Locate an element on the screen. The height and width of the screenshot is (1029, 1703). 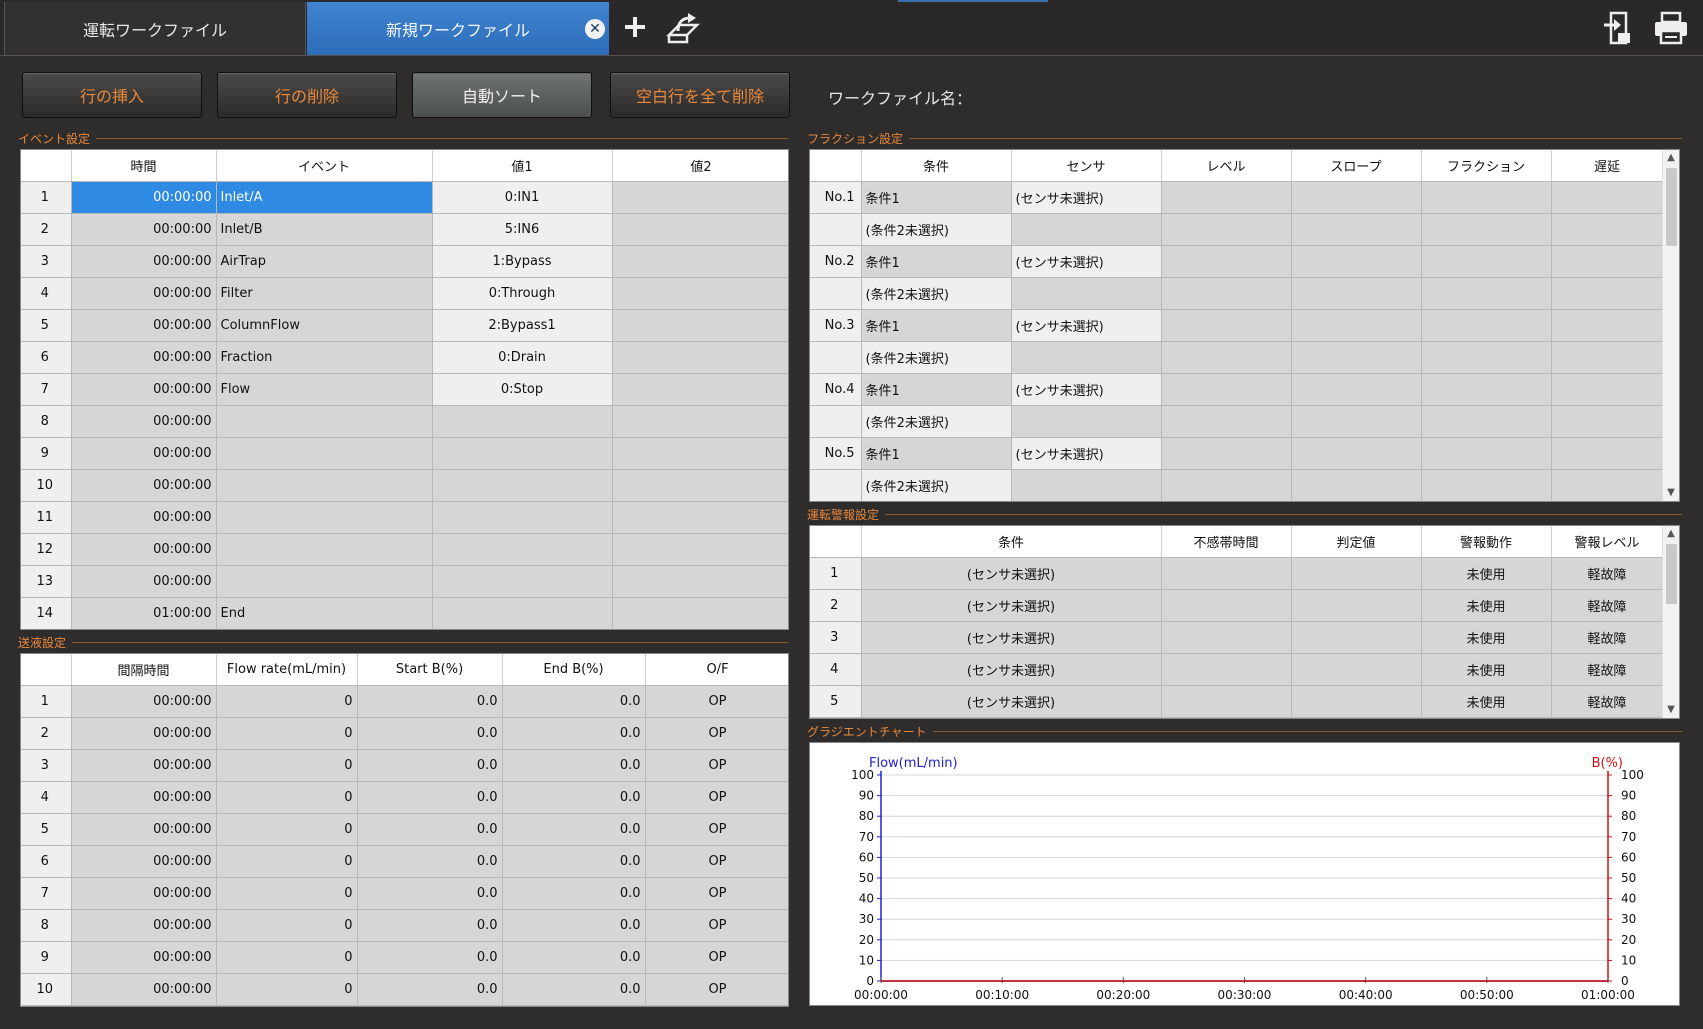
alarm-col-action: 警報動作 is located at coordinates (1486, 542).